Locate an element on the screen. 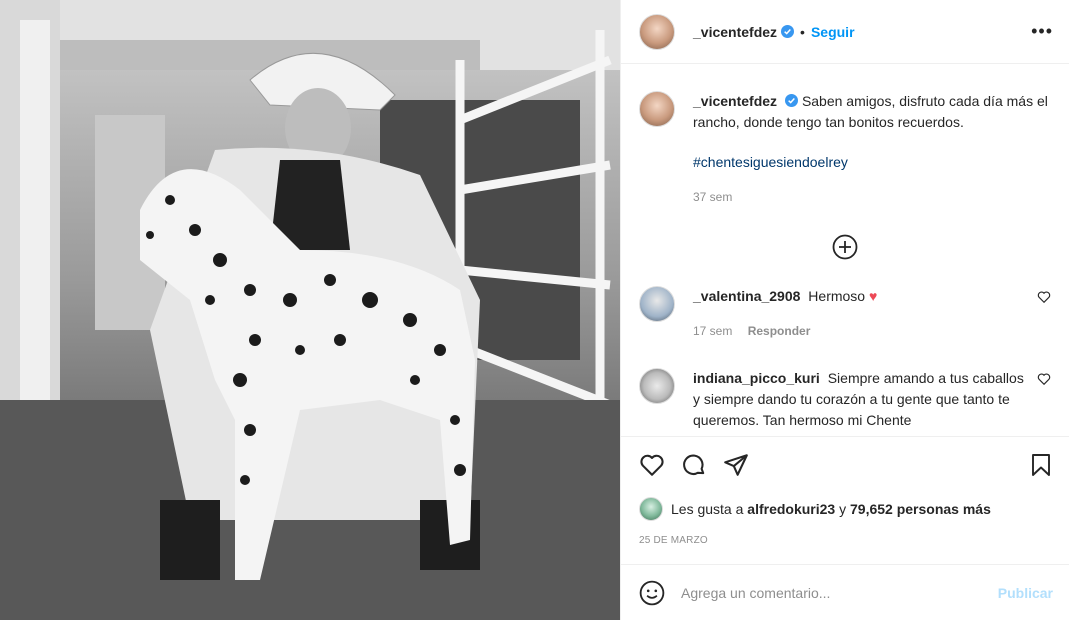  hashtag-link: #chentesiguesiendoelrey is located at coordinates (872, 162).